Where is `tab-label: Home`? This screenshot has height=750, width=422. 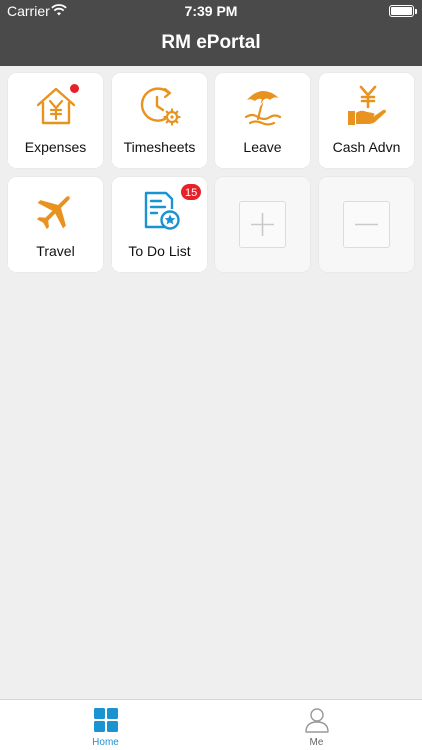
tab-label: Home is located at coordinates (105, 742).